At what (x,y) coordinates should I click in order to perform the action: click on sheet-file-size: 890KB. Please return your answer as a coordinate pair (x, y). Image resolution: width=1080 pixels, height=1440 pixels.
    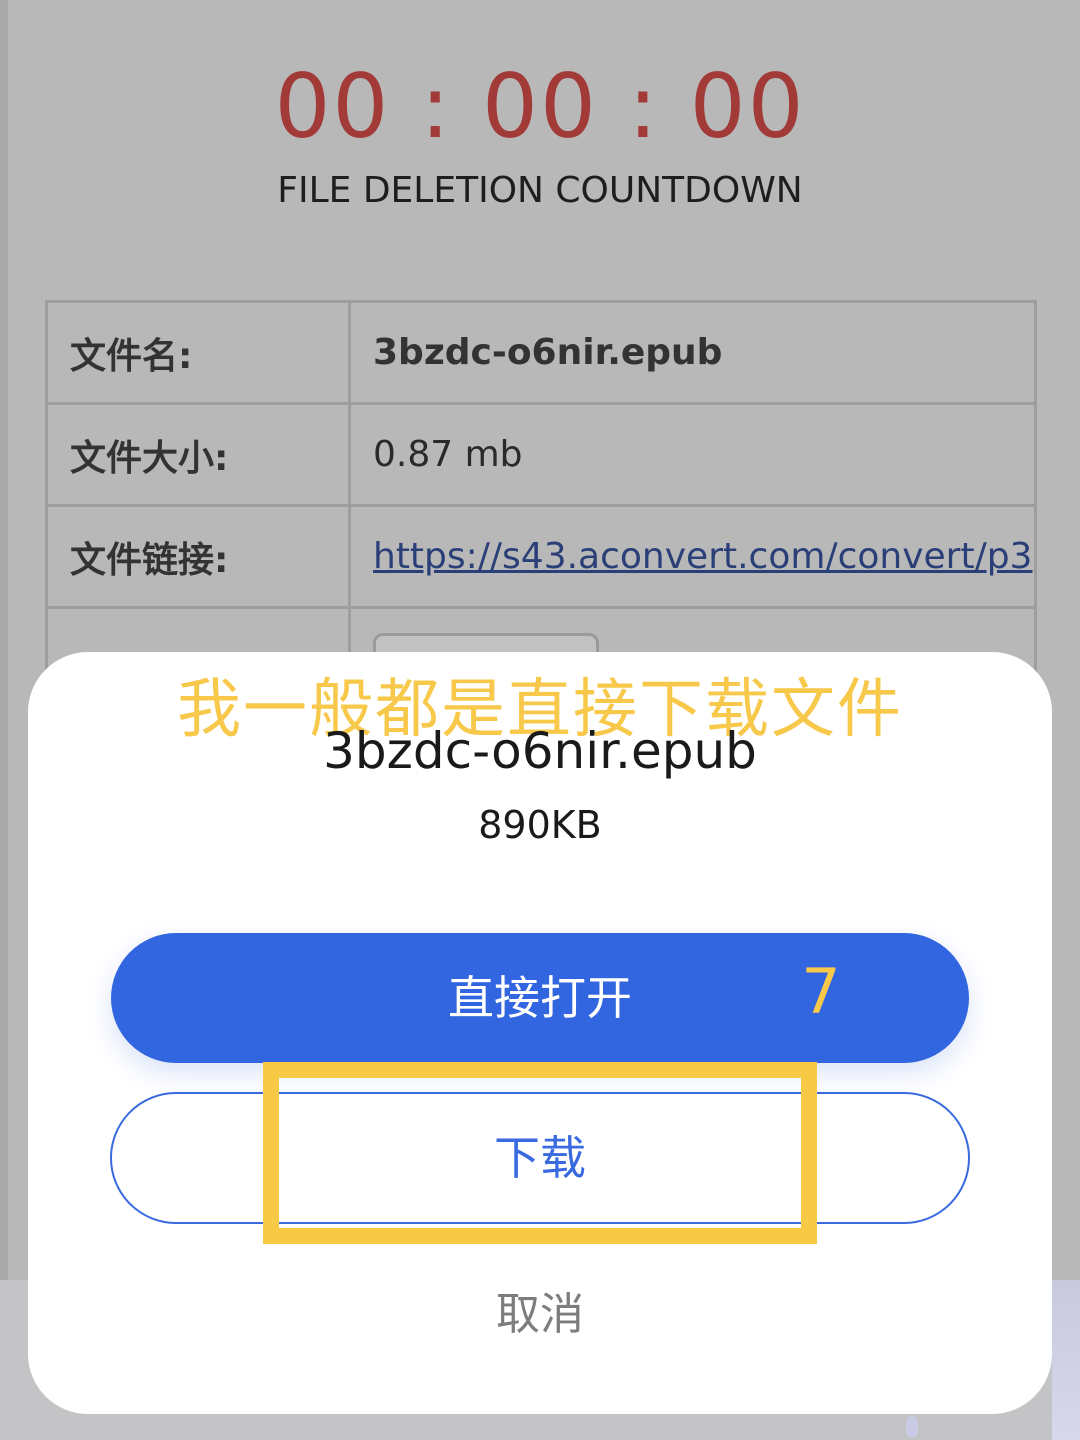
    Looking at the image, I should click on (540, 825).